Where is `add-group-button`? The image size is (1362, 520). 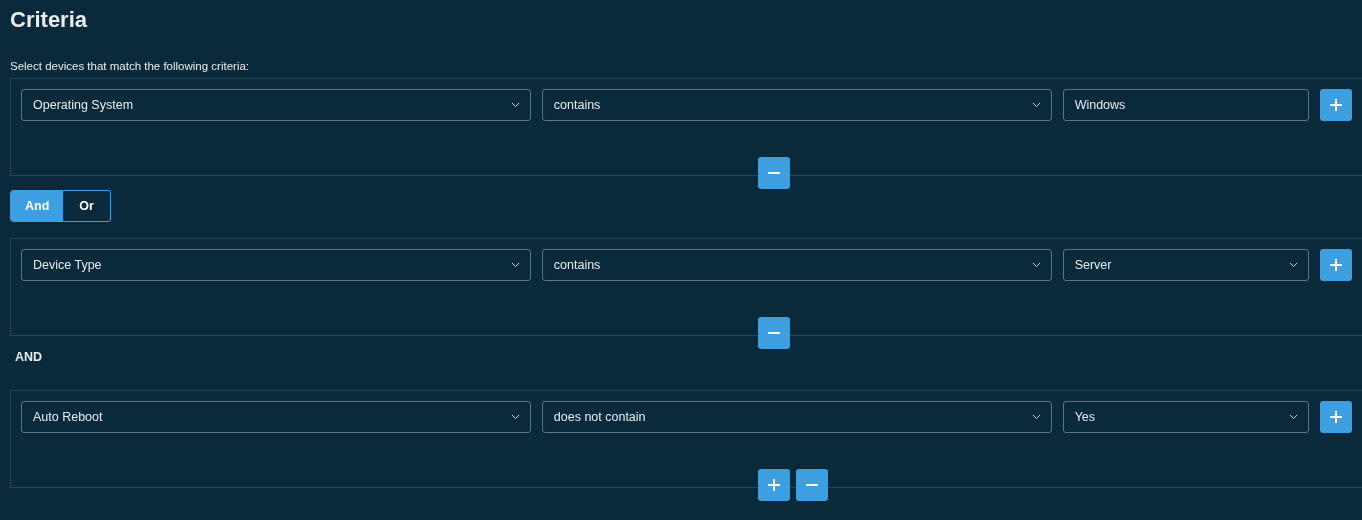 add-group-button is located at coordinates (774, 485).